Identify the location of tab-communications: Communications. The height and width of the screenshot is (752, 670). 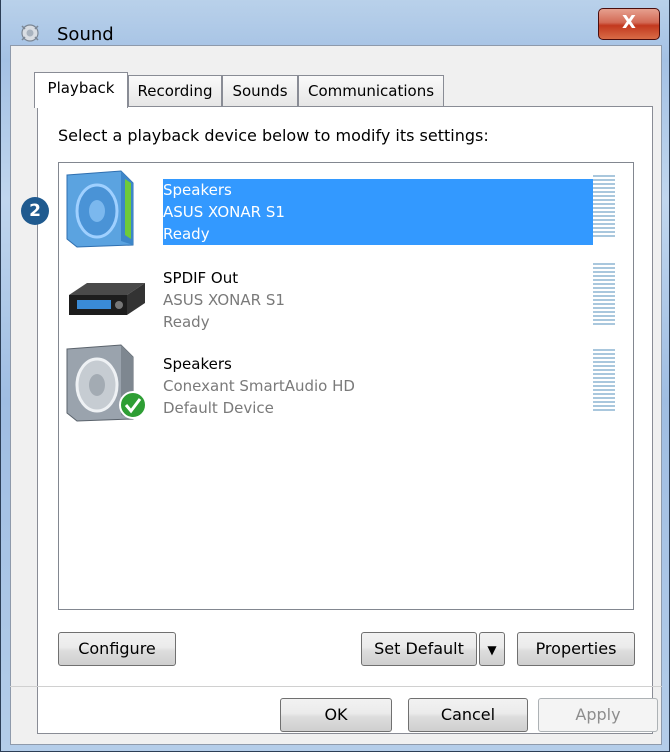
(371, 91).